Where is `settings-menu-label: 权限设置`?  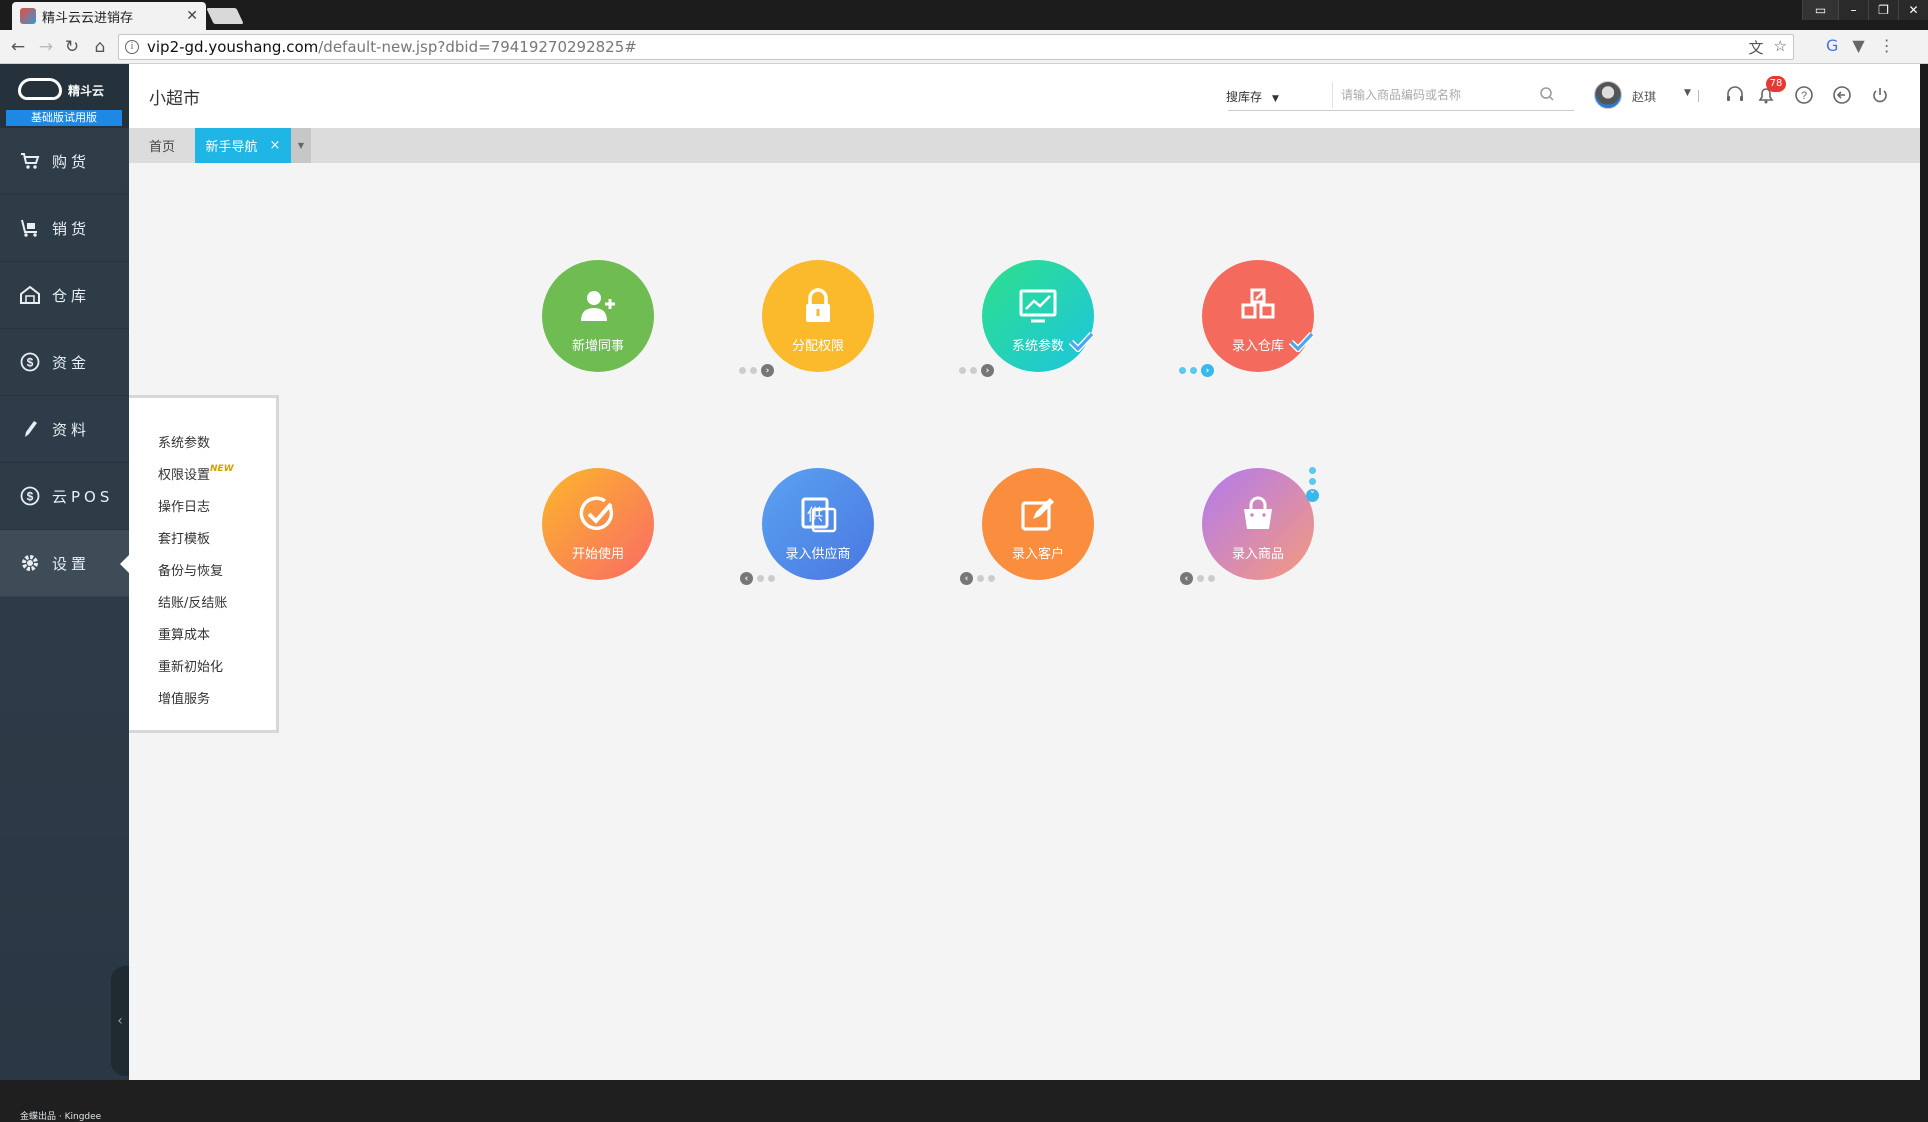
settings-menu-label: 权限设置 is located at coordinates (184, 475).